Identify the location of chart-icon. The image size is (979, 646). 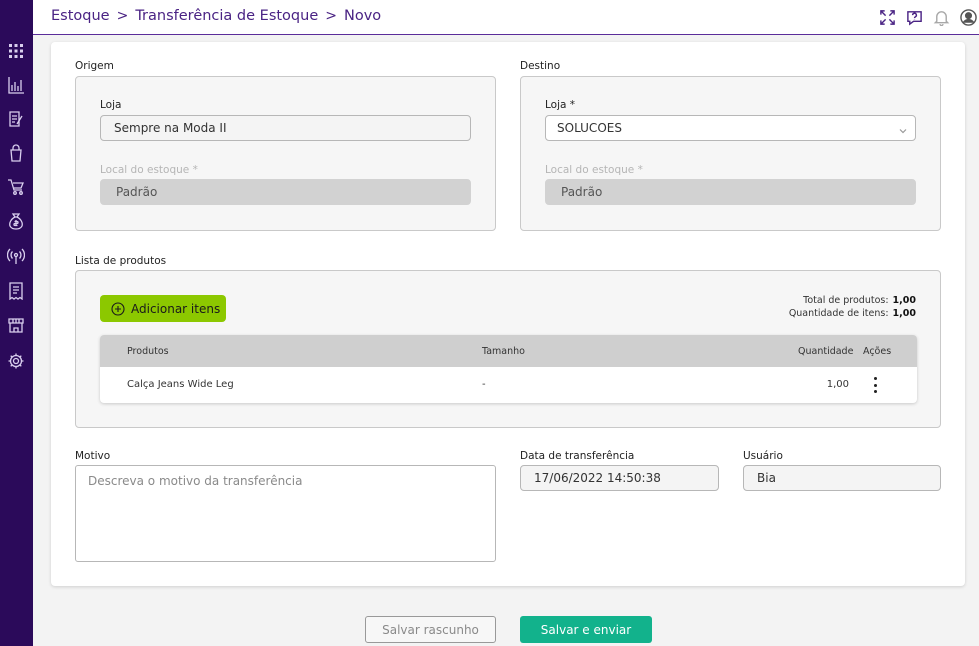
(16, 85).